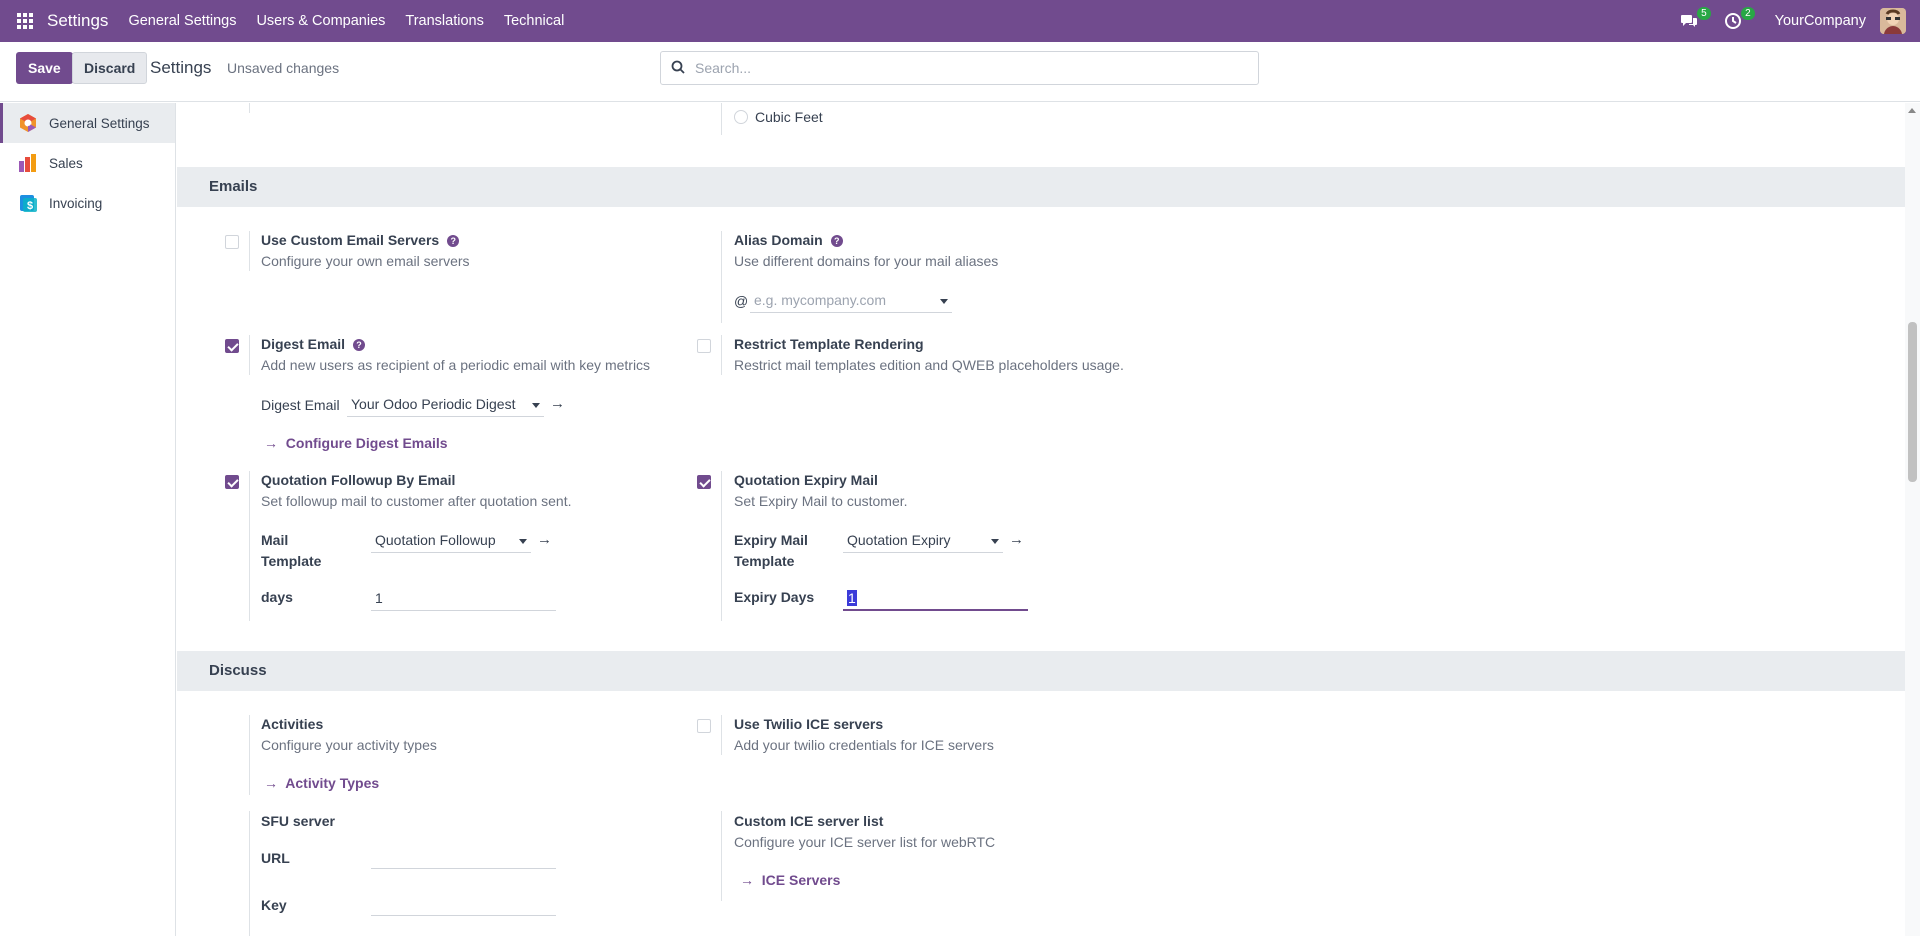  I want to click on sfu-key-input, so click(463, 904).